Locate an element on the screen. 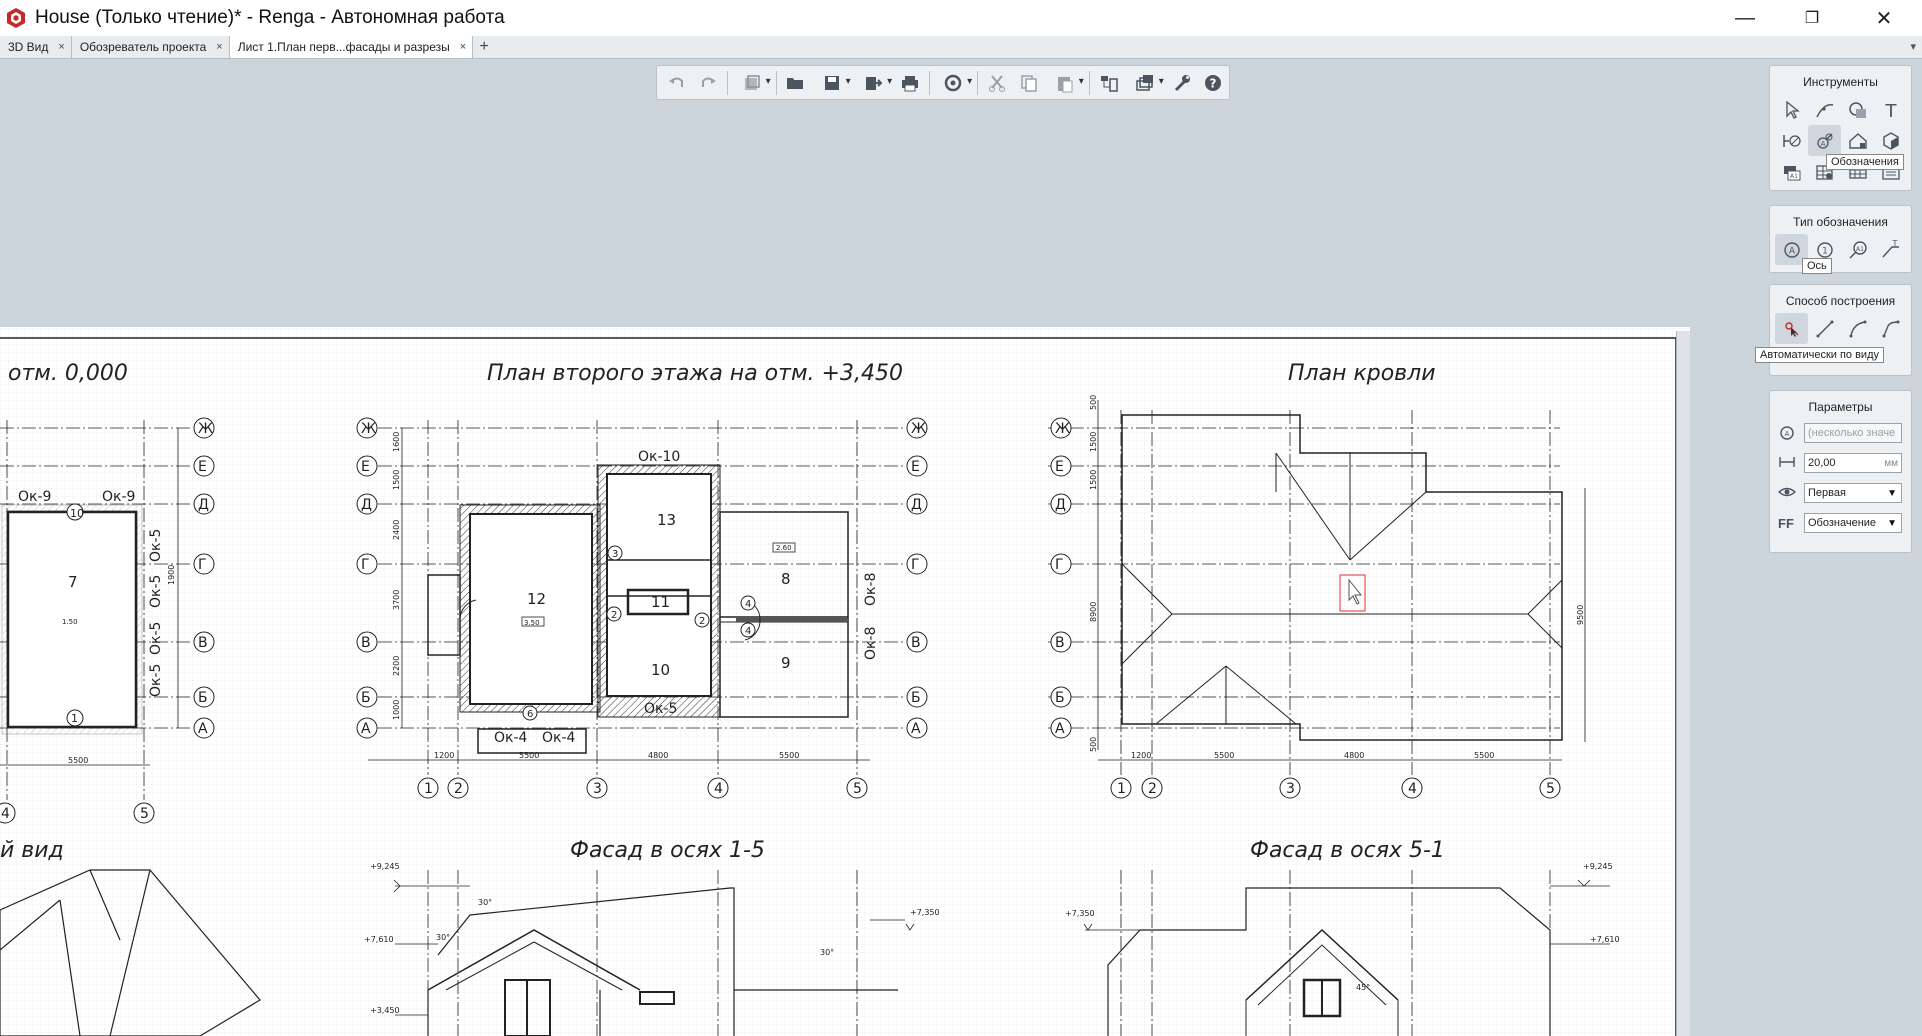  style-select: Обозначение ▼ is located at coordinates (1853, 523).